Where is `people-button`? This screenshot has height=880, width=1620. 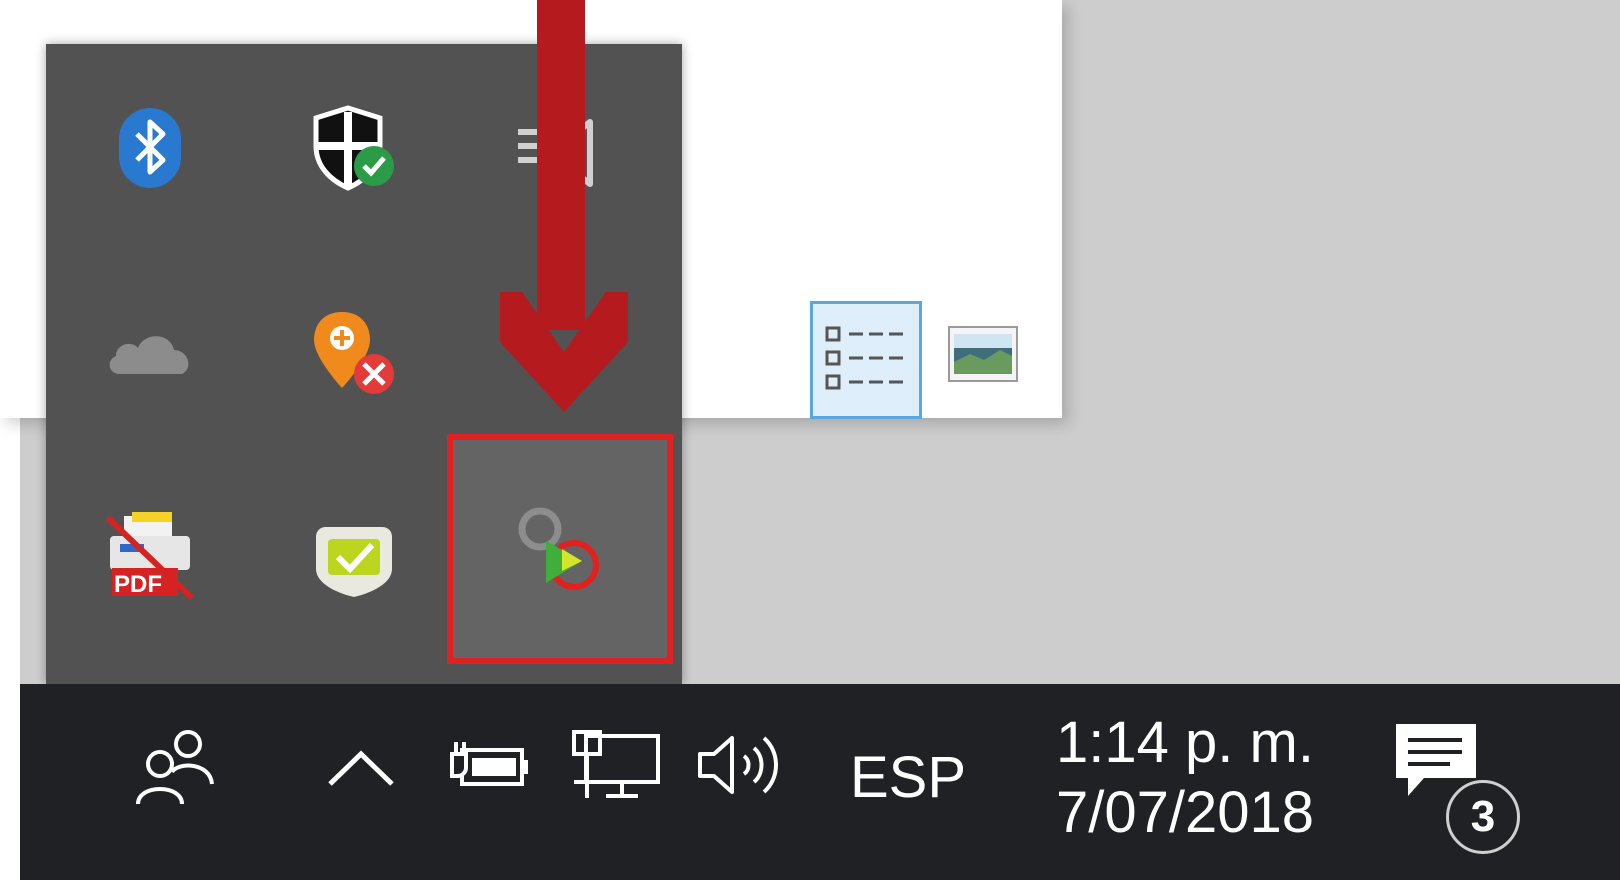
people-button is located at coordinates (177, 768).